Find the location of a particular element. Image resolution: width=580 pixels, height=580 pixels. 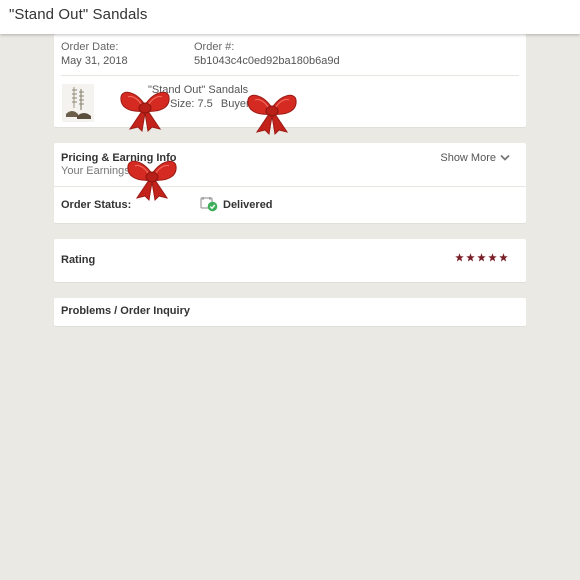

show-more-label: Show More is located at coordinates (468, 158).